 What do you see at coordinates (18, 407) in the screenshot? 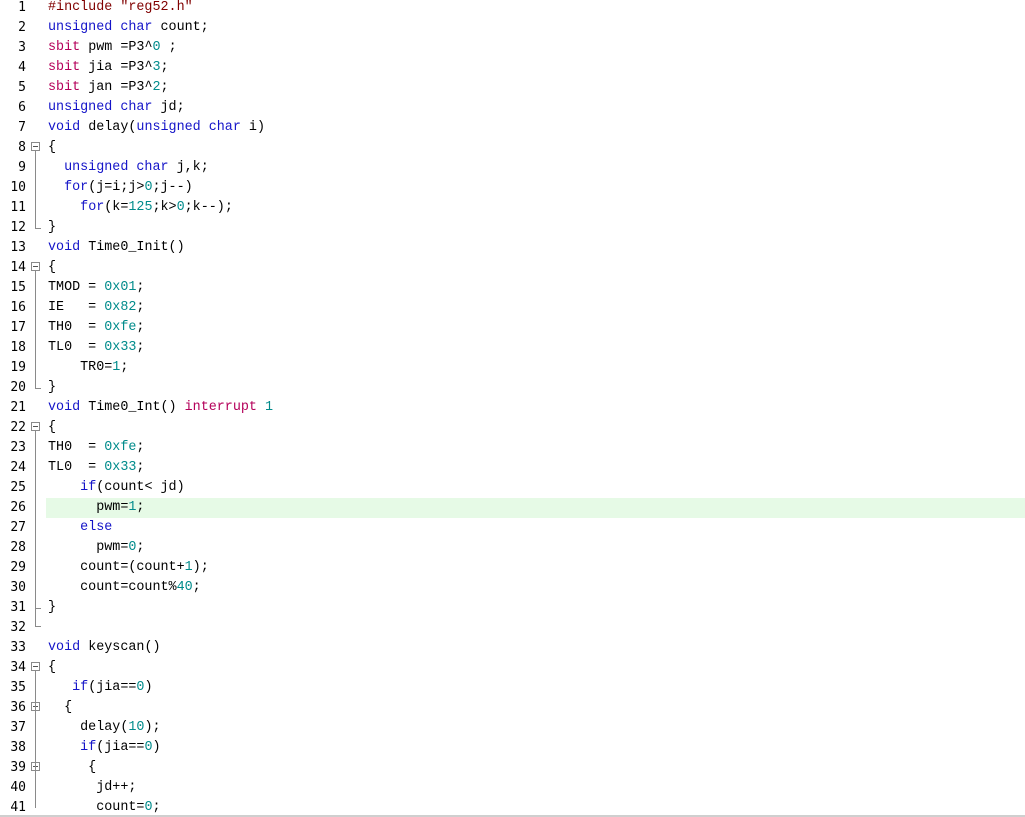
I see `line-number: 21` at bounding box center [18, 407].